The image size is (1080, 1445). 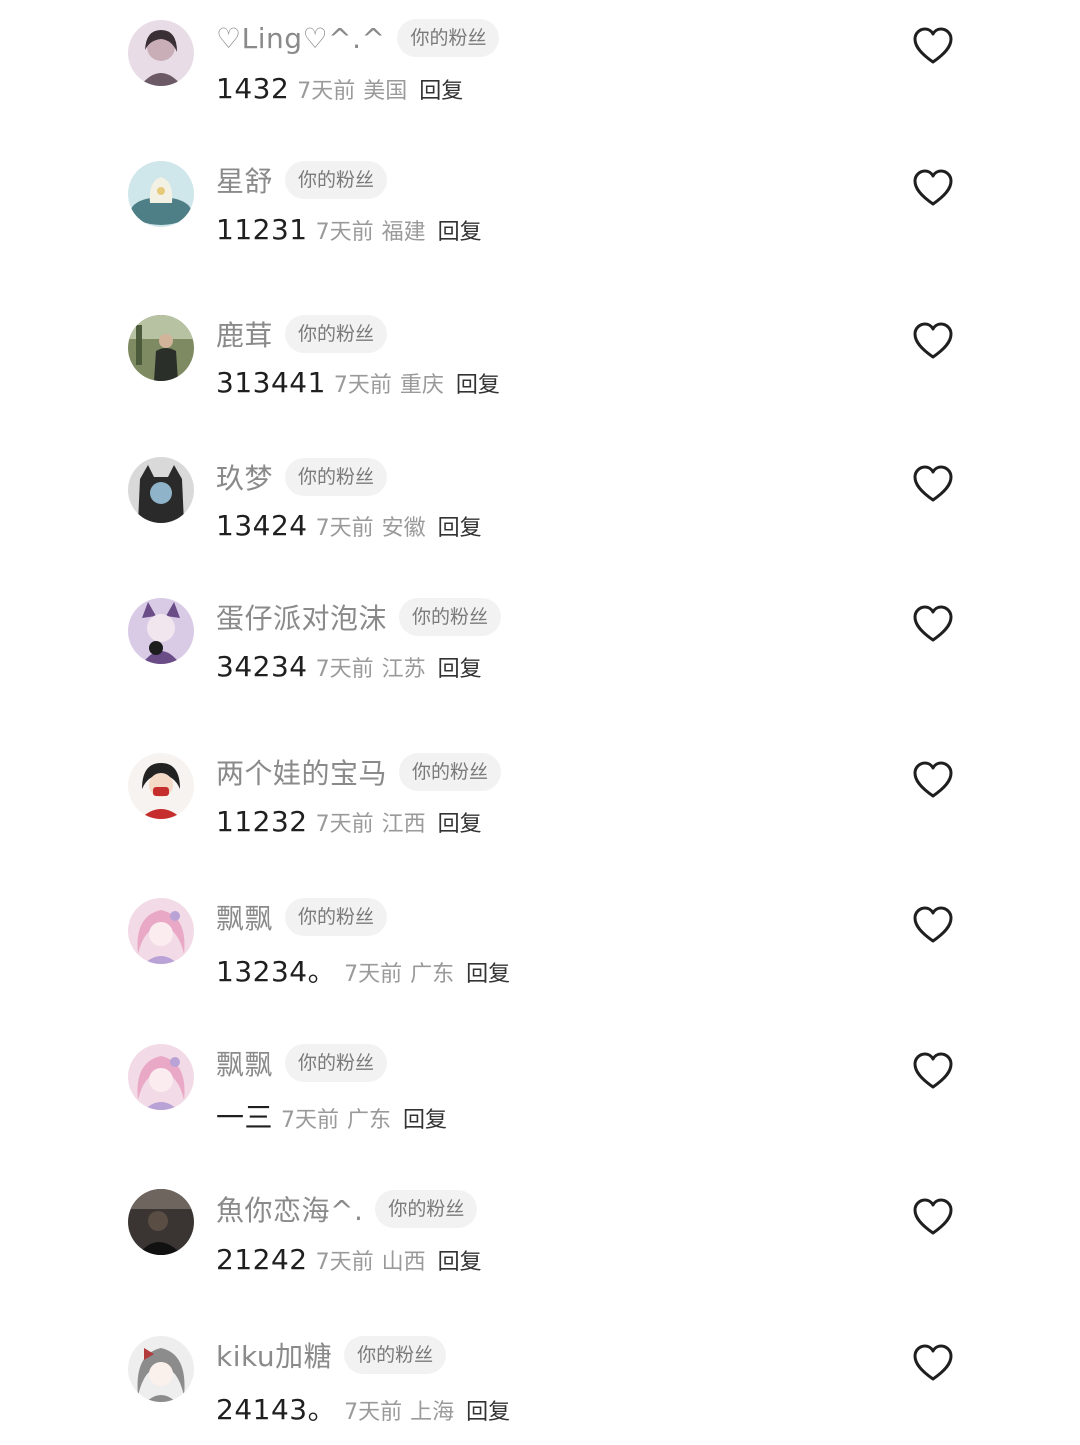 I want to click on name-row: 鹿茸 你的粉丝, so click(x=302, y=334).